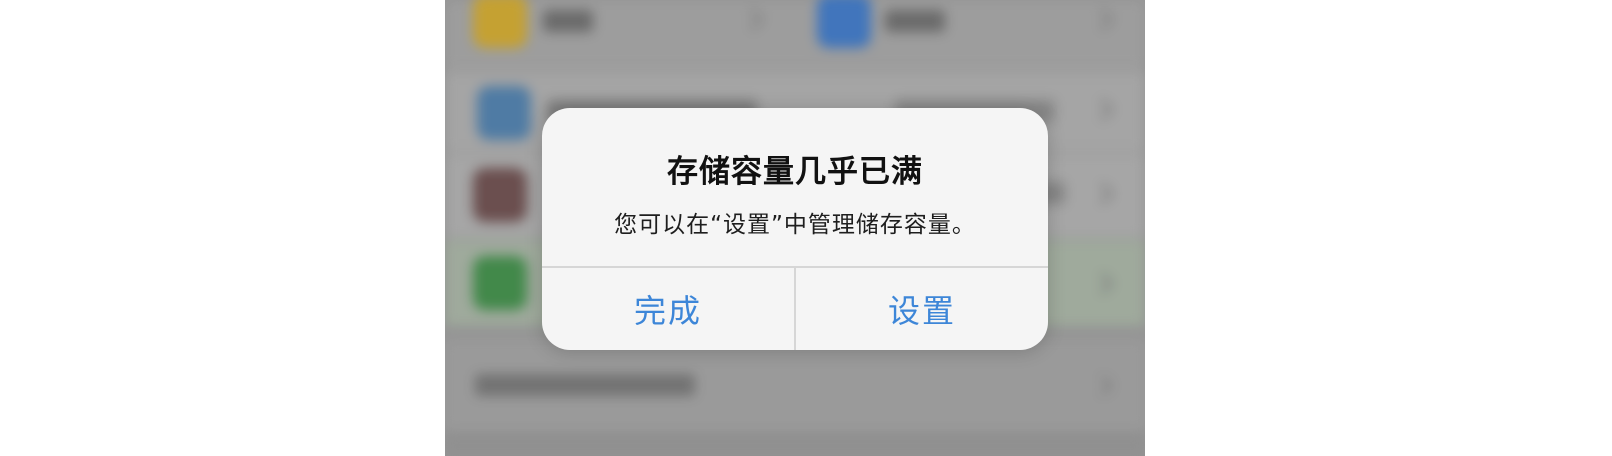 The width and height of the screenshot is (1612, 456). I want to click on done-button: 完成, so click(668, 309).